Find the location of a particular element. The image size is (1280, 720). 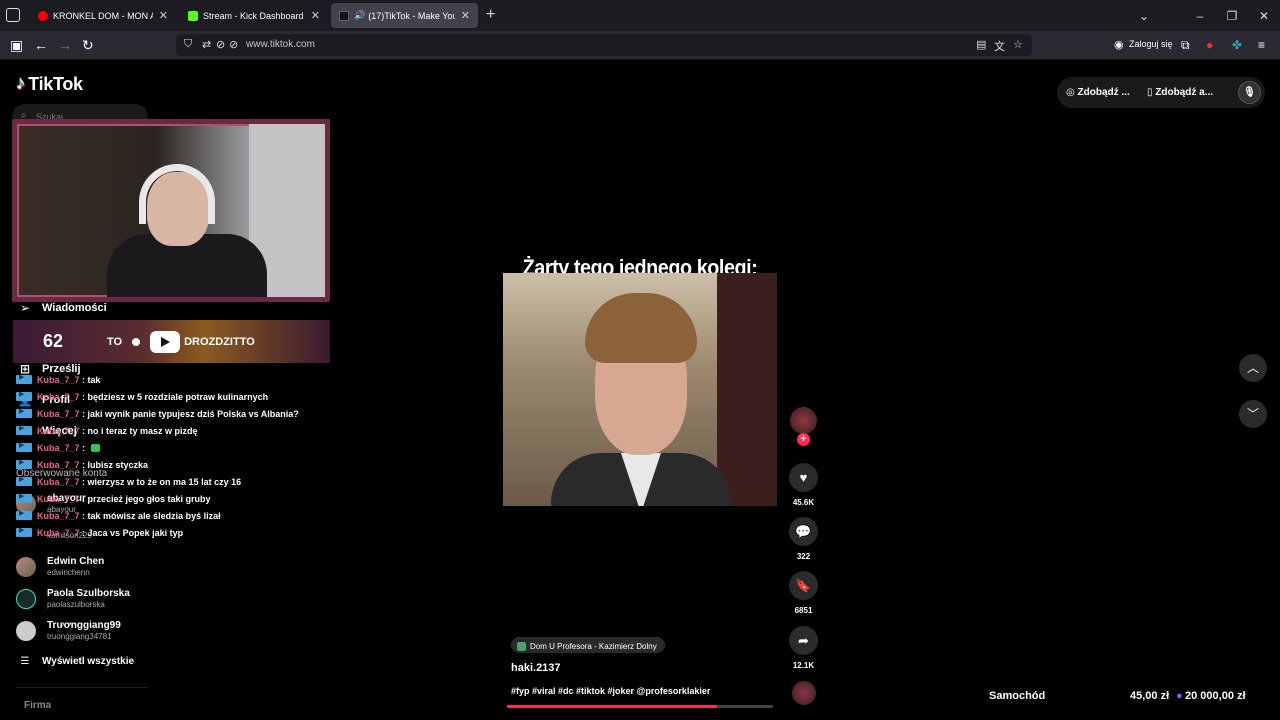

minimize-button: – is located at coordinates (1200, 16).